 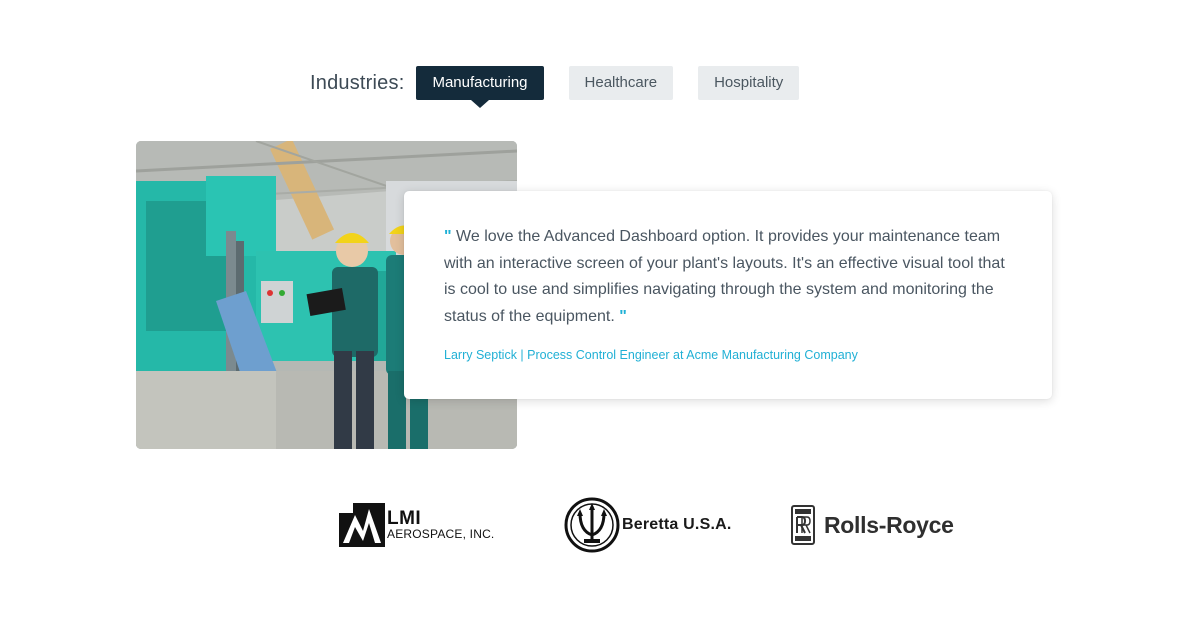 I want to click on beretta-wordmark: Beretta U.S.A., so click(x=677, y=524).